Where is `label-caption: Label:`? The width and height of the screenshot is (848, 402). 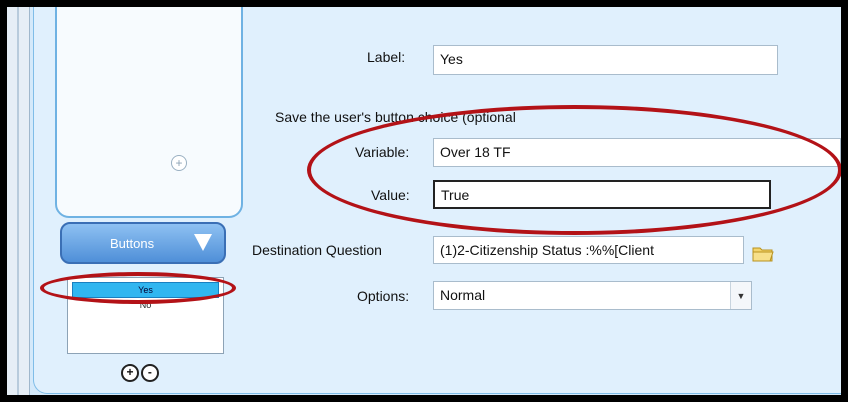 label-caption: Label: is located at coordinates (386, 57).